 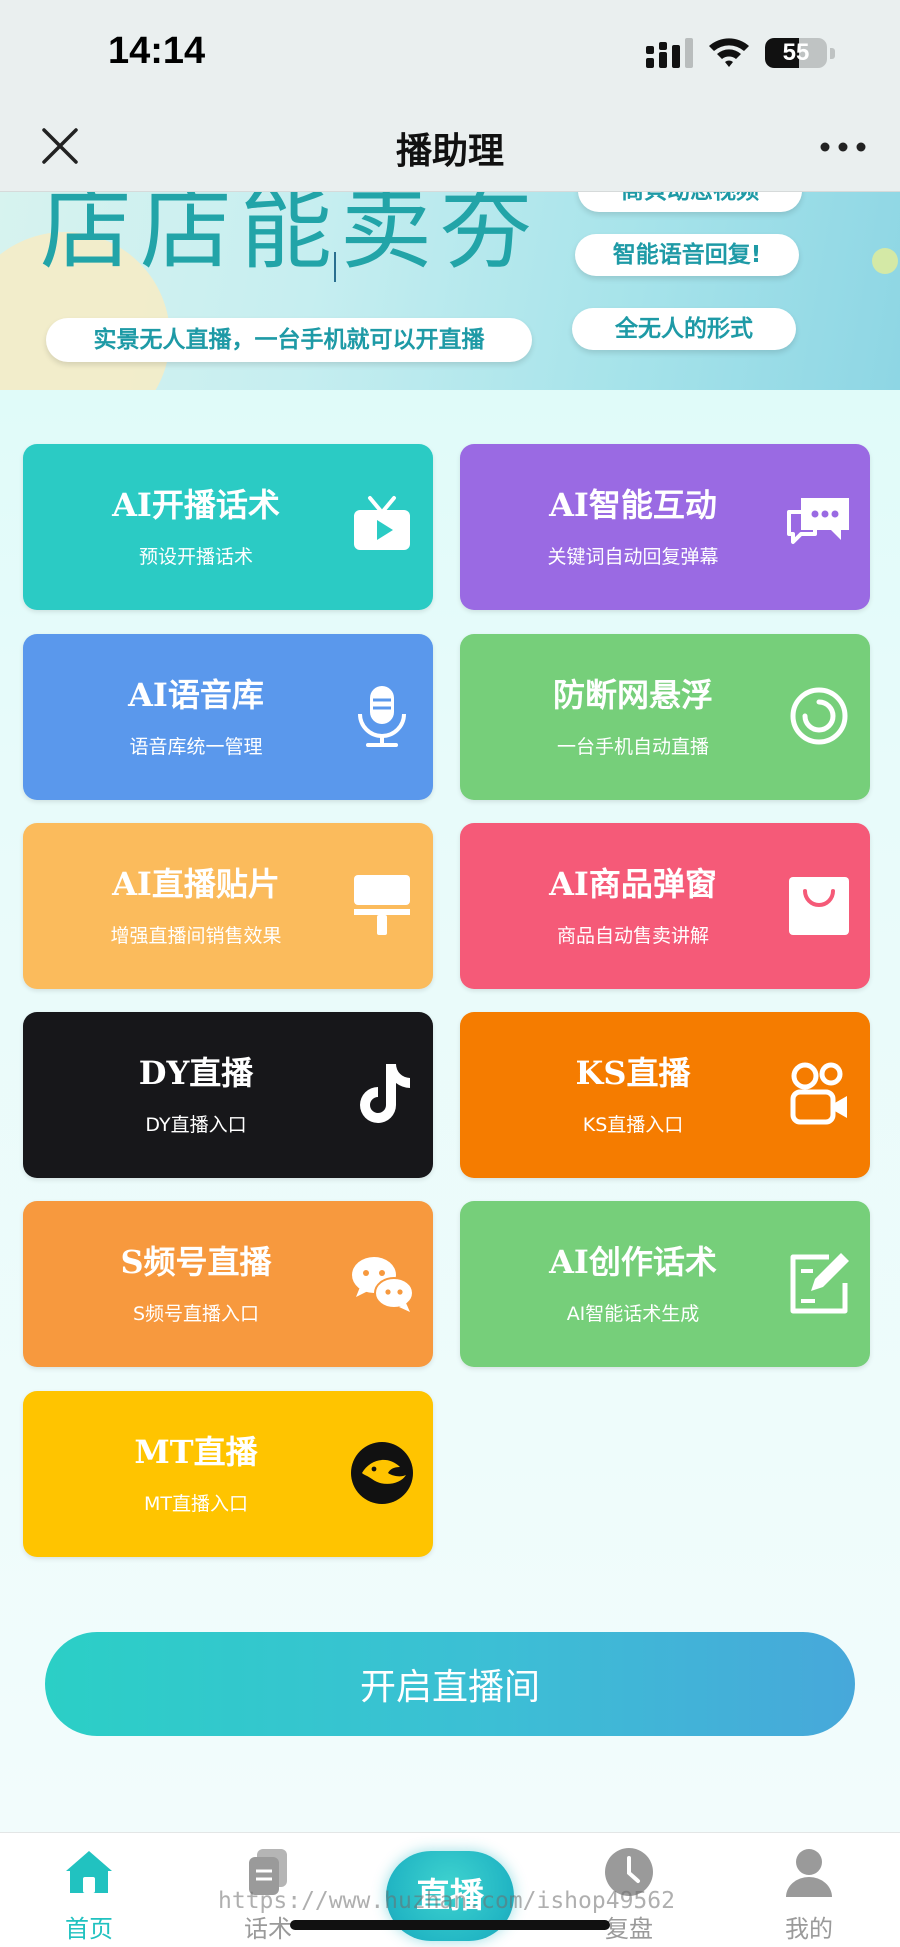 What do you see at coordinates (669, 53) in the screenshot?
I see `cellular-signal-icon` at bounding box center [669, 53].